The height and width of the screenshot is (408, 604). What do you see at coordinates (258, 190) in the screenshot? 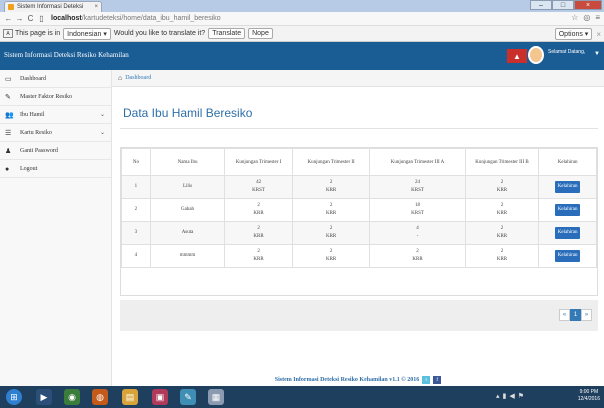
I see `status: KRST` at bounding box center [258, 190].